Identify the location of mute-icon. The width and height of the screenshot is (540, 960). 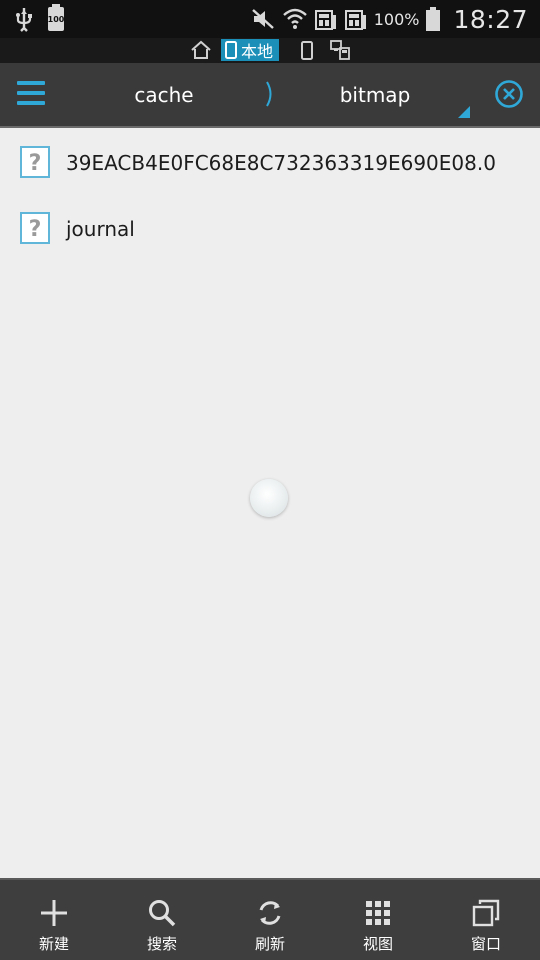
(262, 19).